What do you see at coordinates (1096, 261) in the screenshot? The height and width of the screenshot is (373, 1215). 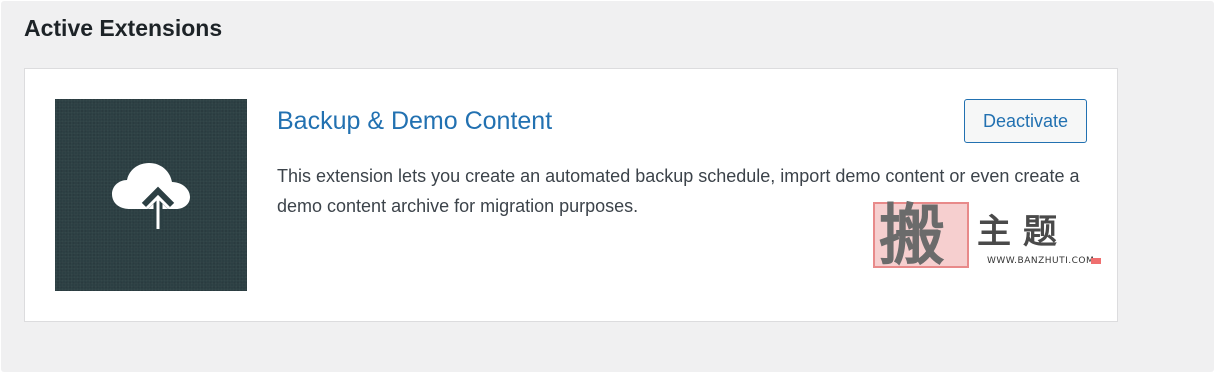 I see `watermark-dot` at bounding box center [1096, 261].